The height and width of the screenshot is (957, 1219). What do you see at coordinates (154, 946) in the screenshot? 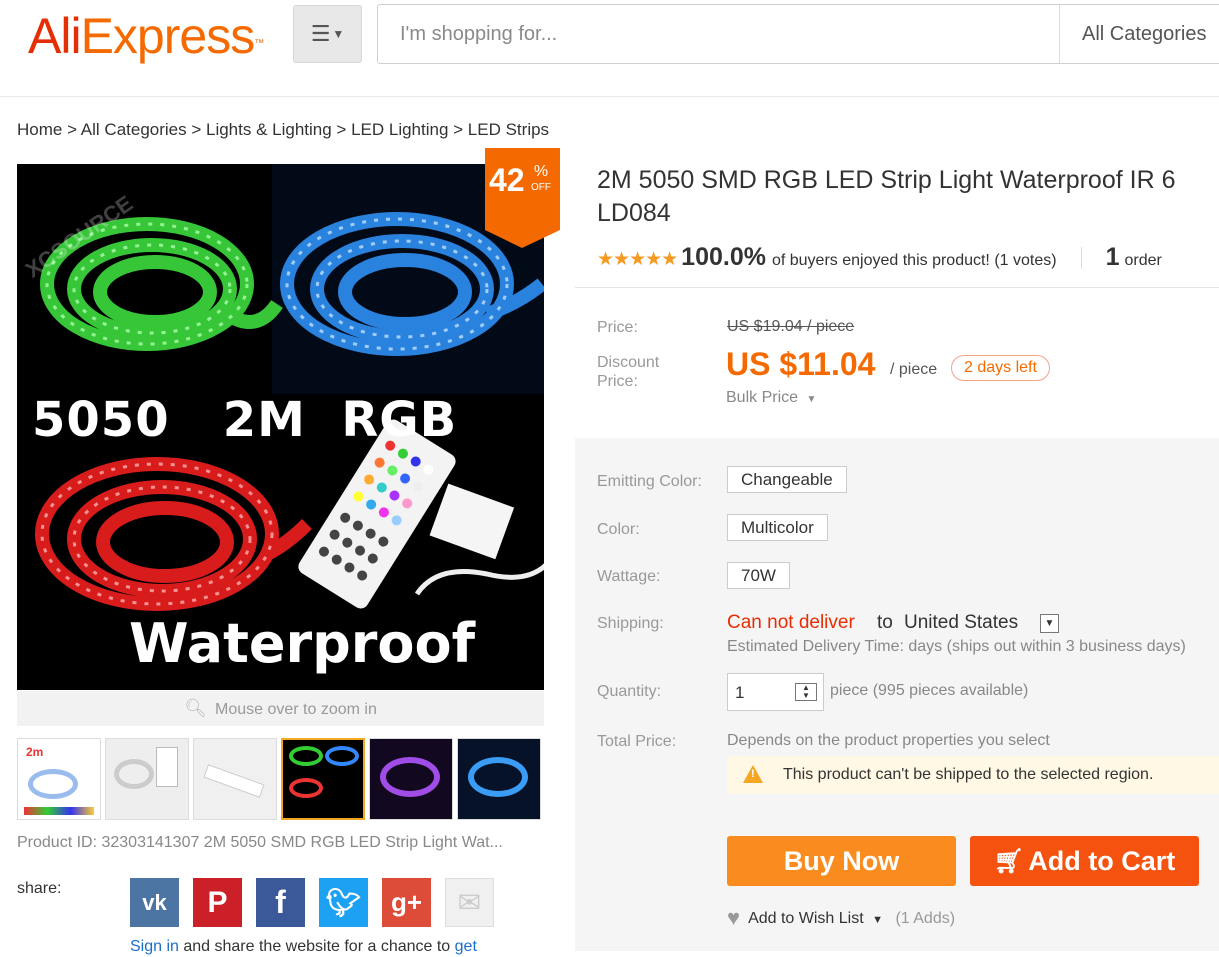
I see `sign-in-link: Sign in` at bounding box center [154, 946].